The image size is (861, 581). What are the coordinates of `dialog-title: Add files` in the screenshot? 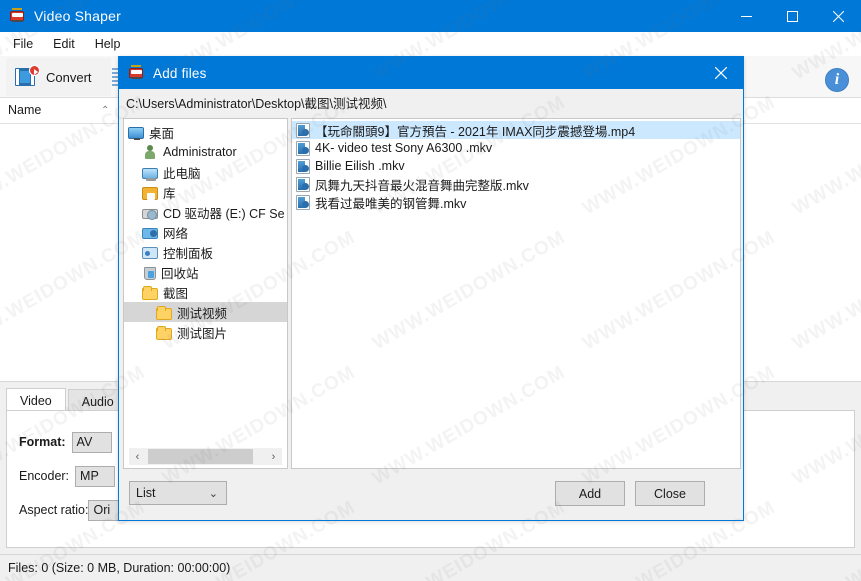 It's located at (180, 73).